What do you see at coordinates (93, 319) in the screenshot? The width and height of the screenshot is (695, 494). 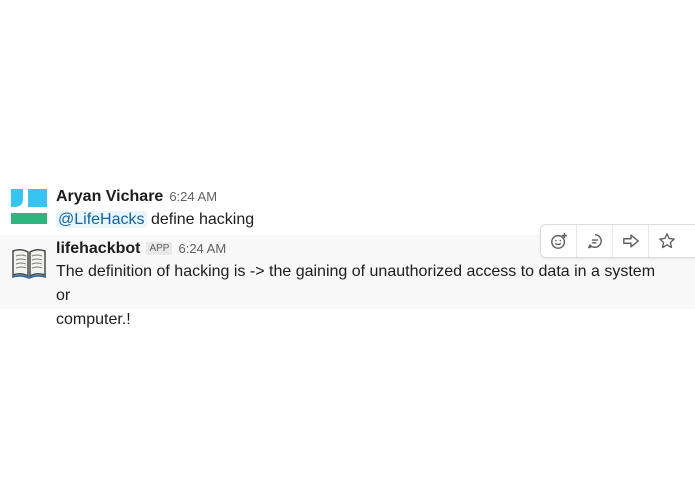 I see `message-line-2: computer.!` at bounding box center [93, 319].